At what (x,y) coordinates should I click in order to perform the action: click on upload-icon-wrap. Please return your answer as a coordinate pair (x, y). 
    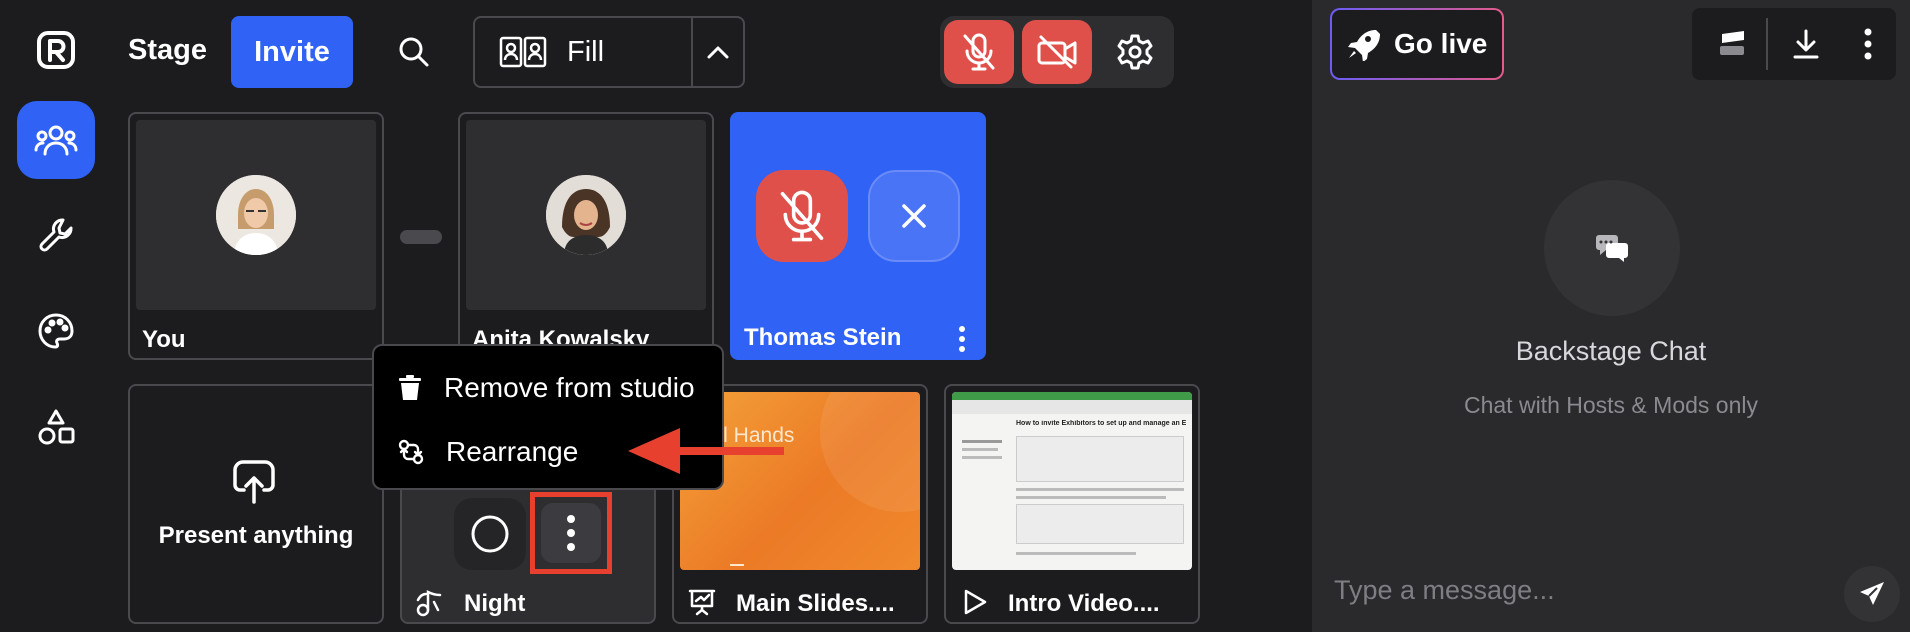
    Looking at the image, I should click on (254, 482).